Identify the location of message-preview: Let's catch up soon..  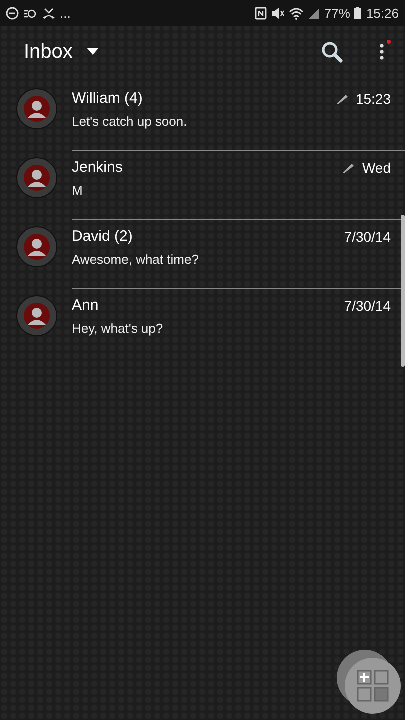
(130, 121).